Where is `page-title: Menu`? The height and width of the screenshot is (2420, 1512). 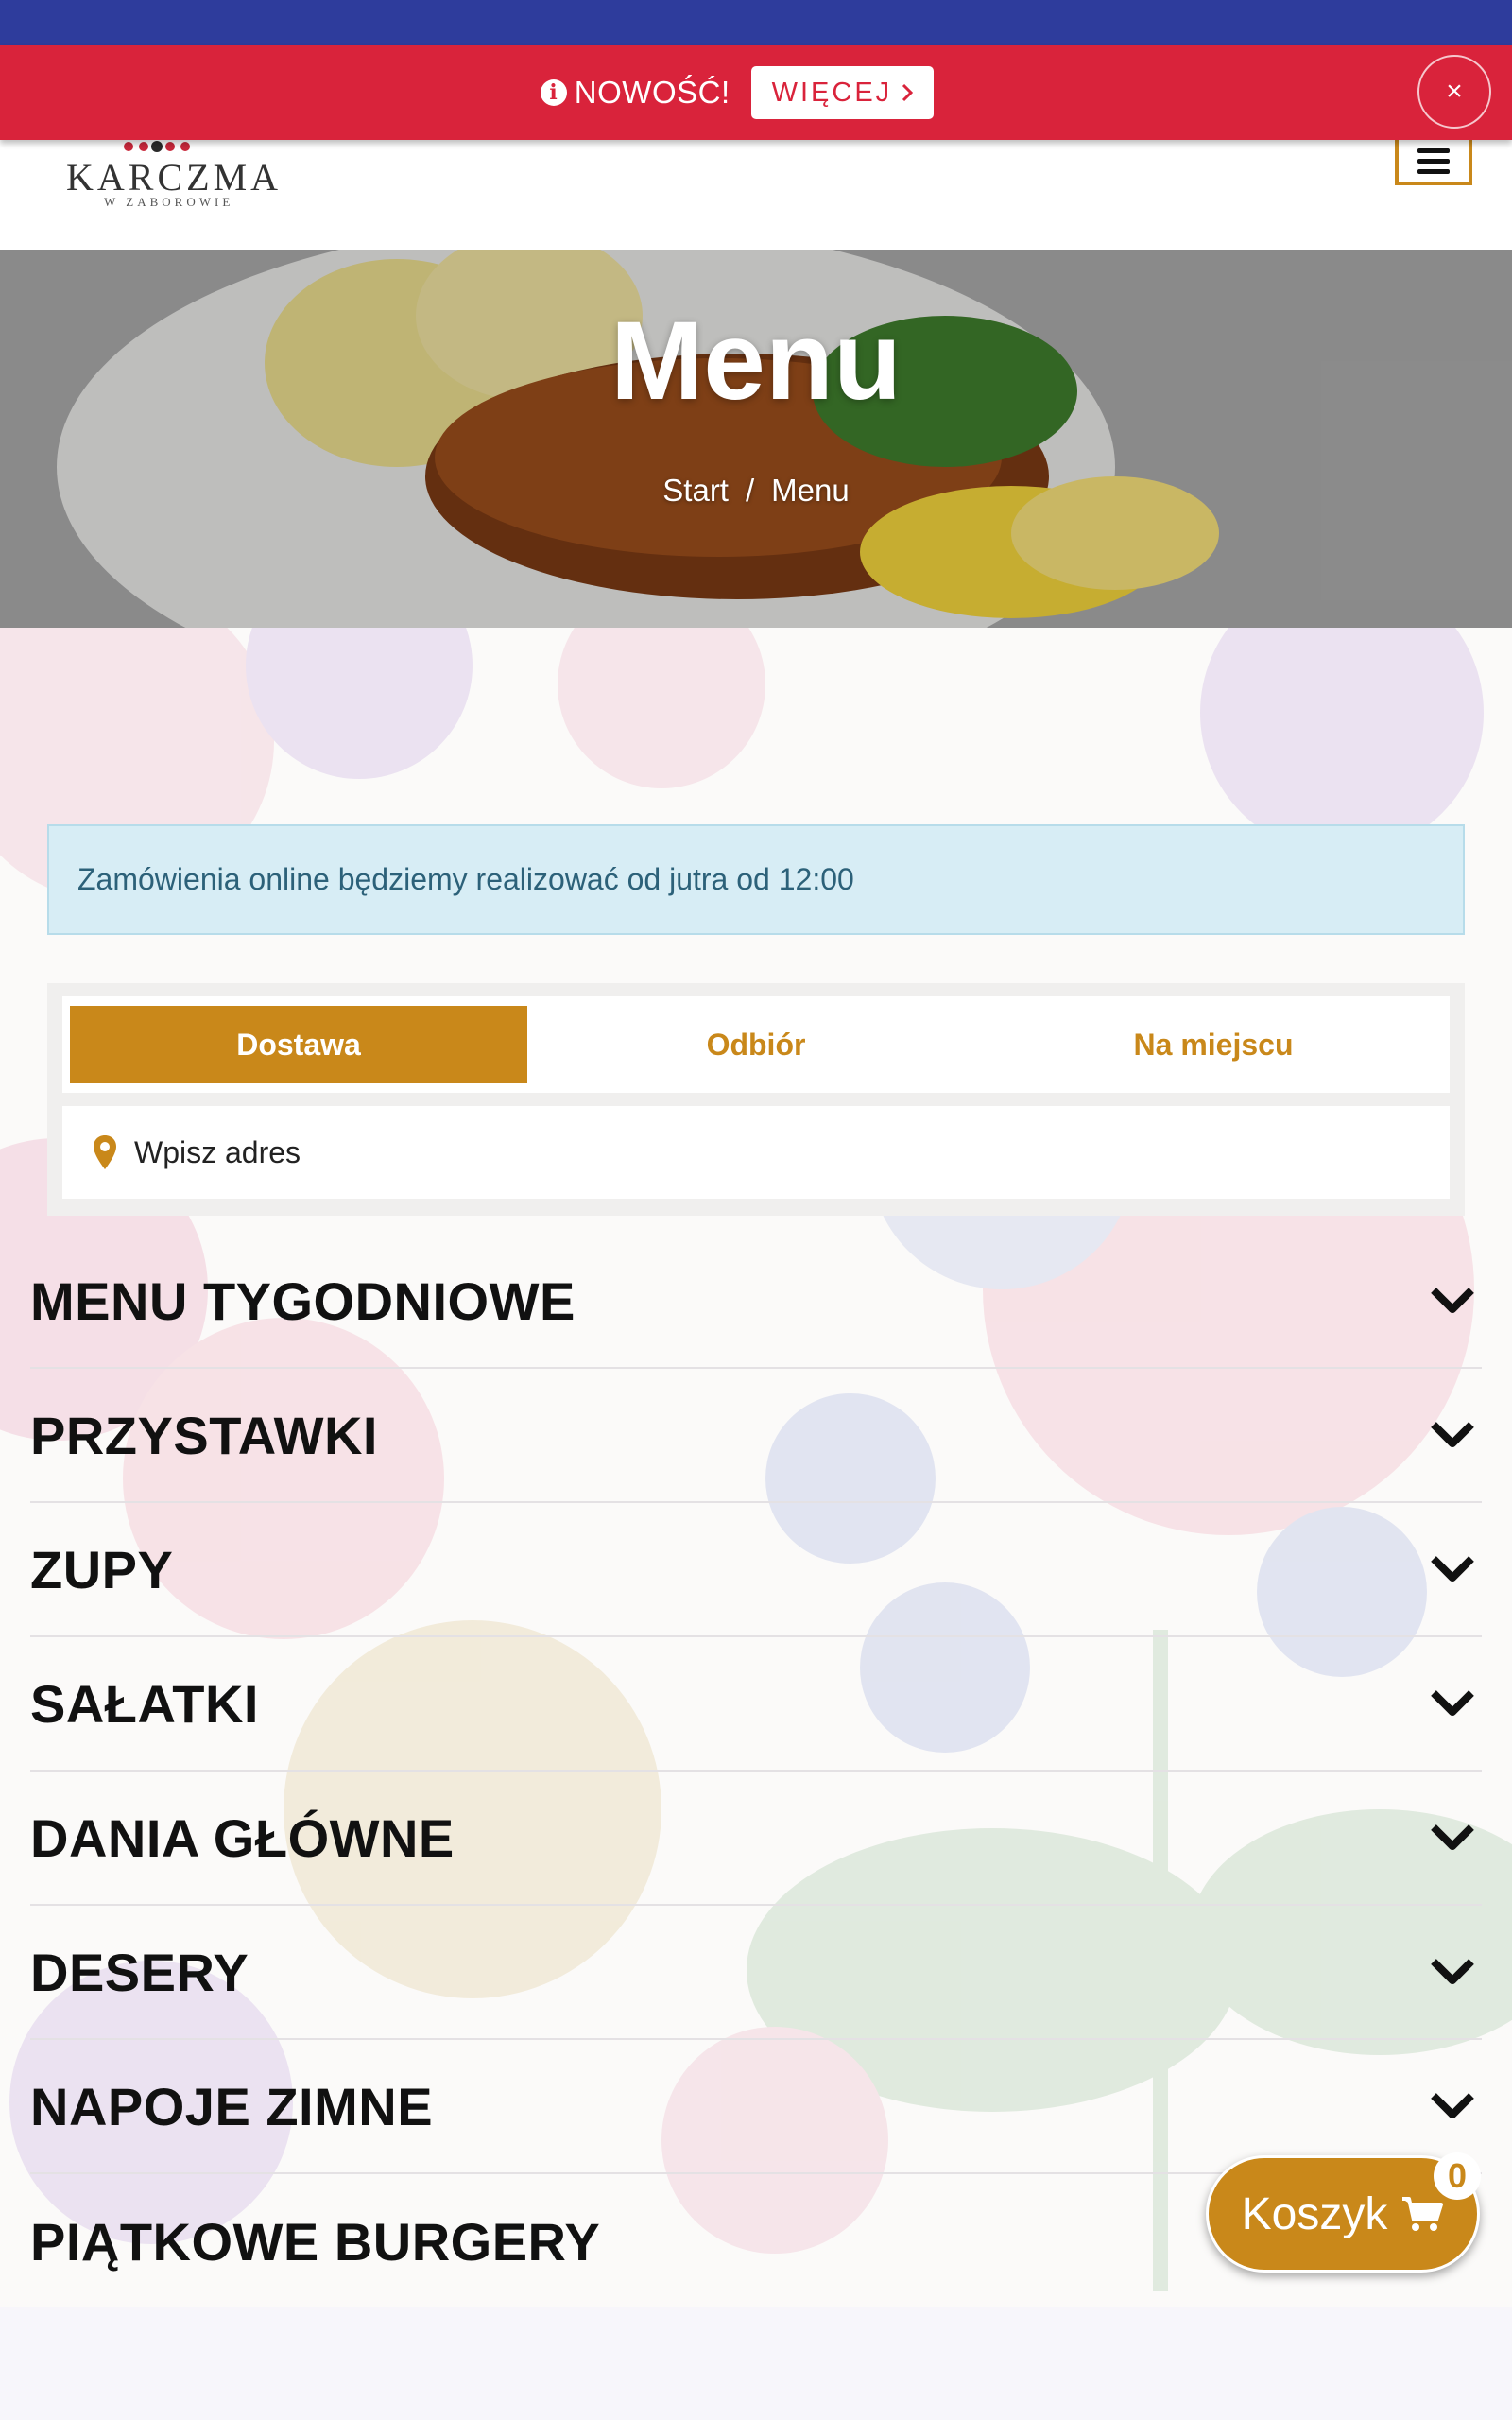
page-title: Menu is located at coordinates (756, 361).